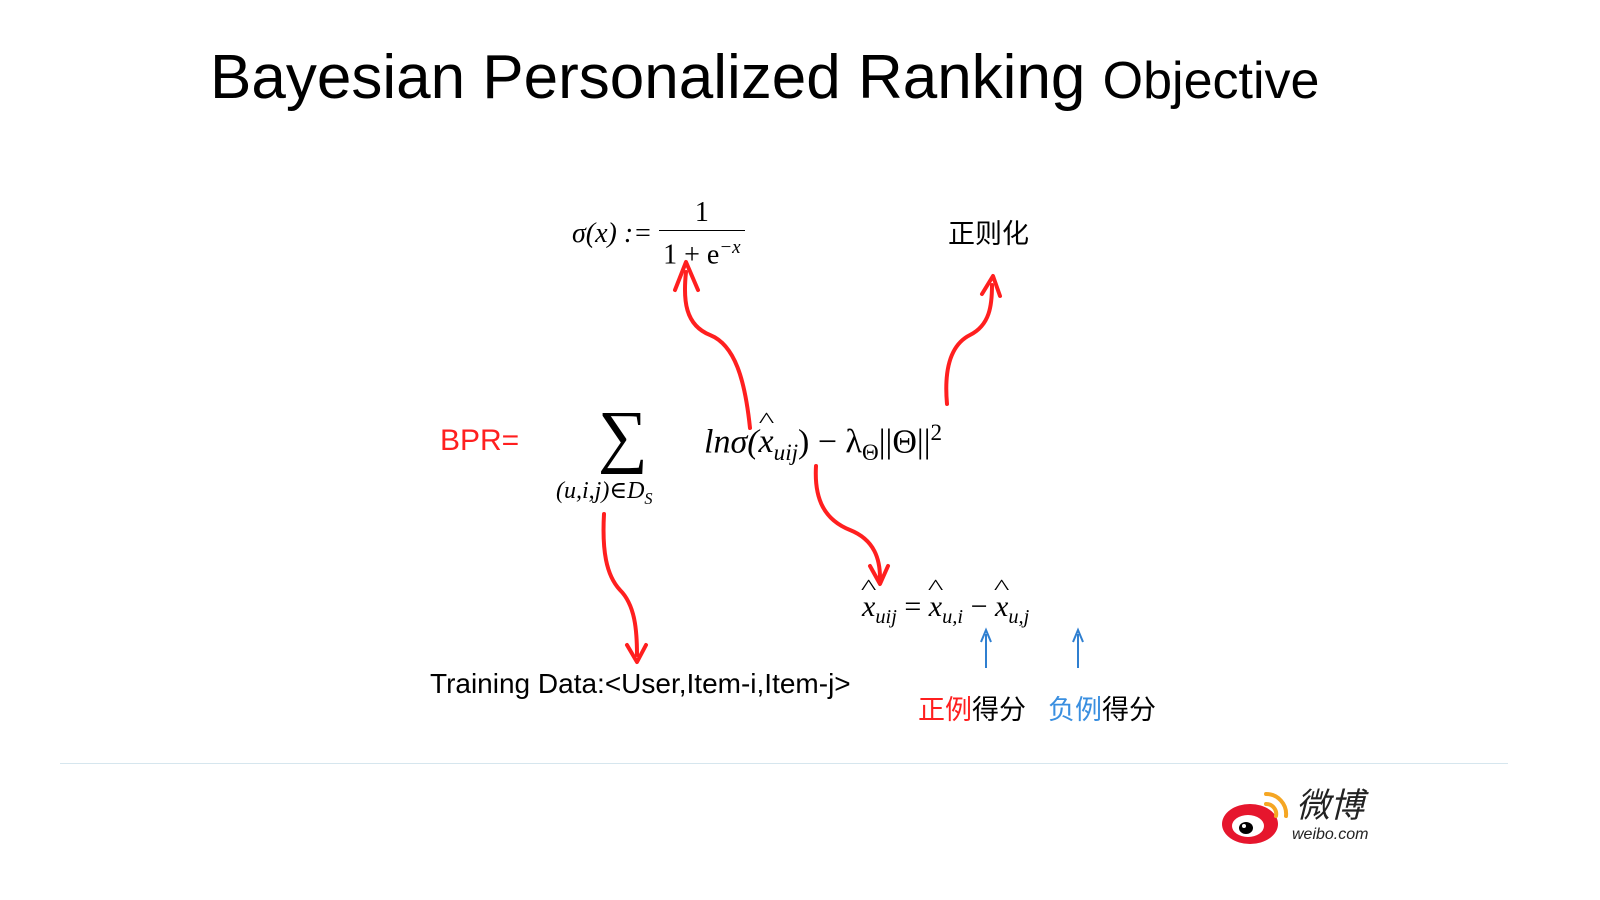 Image resolution: width=1600 pixels, height=900 pixels. What do you see at coordinates (1330, 806) in the screenshot?
I see `weibo-logo-cn: 微博` at bounding box center [1330, 806].